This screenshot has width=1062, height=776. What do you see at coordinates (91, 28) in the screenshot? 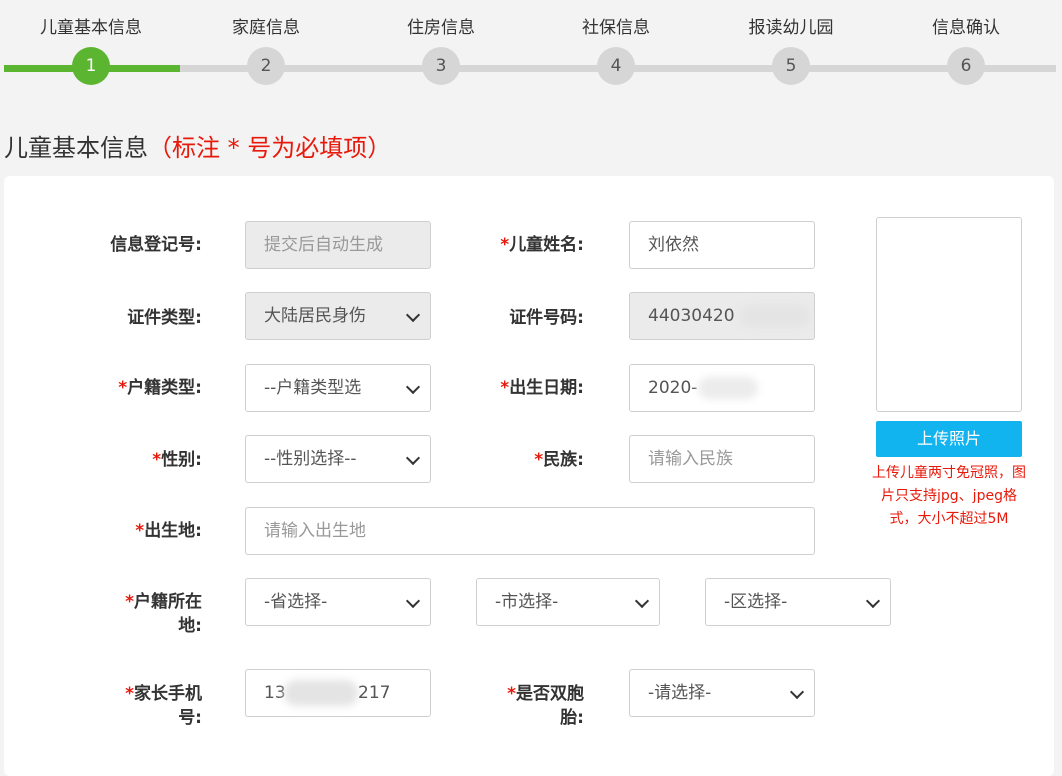
I see `step-label: 儿童基本信息` at bounding box center [91, 28].